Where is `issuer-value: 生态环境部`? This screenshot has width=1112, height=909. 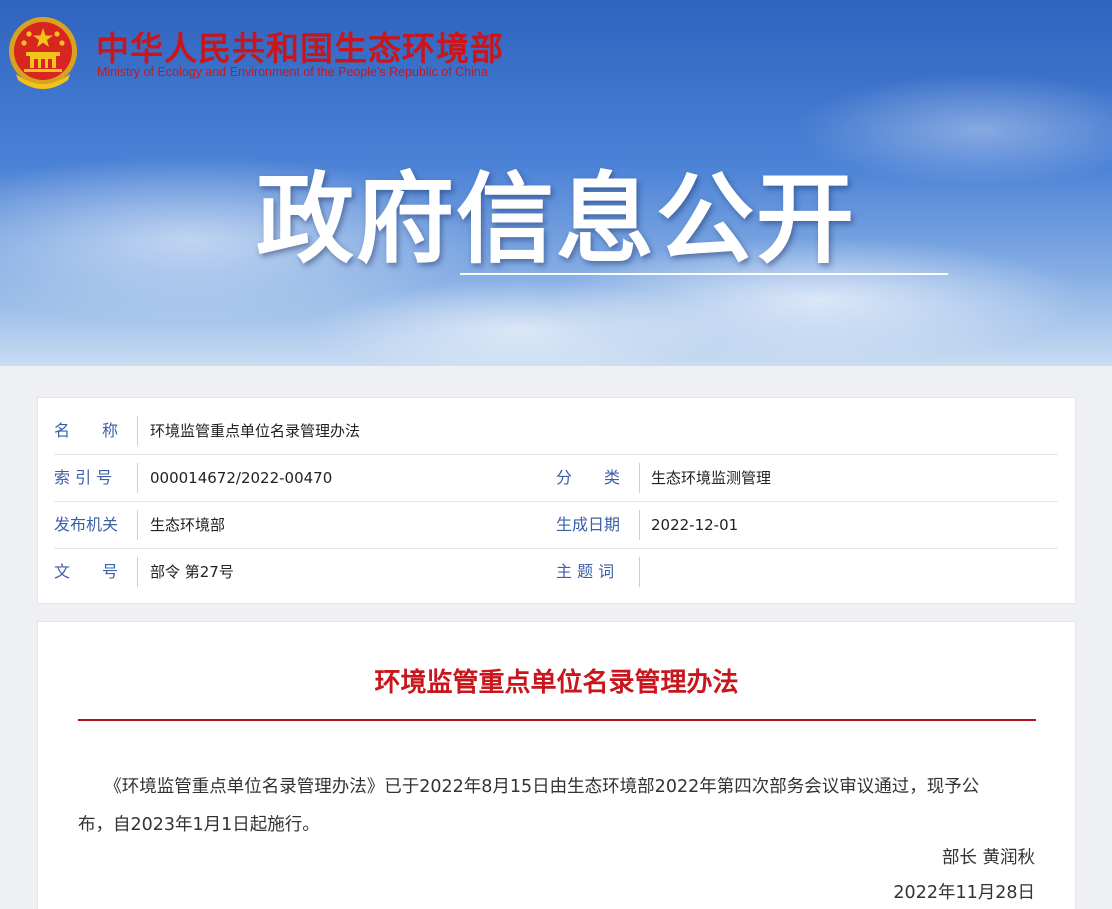
issuer-value: 生态环境部 is located at coordinates (188, 525).